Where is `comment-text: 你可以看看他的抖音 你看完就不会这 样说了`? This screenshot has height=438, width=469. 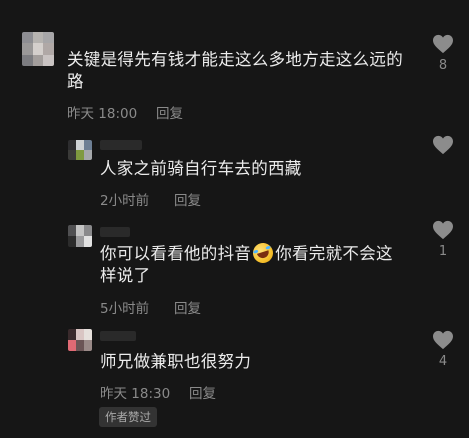
comment-text: 你可以看看他的抖音 你看完就不会这 样说了 is located at coordinates (260, 263).